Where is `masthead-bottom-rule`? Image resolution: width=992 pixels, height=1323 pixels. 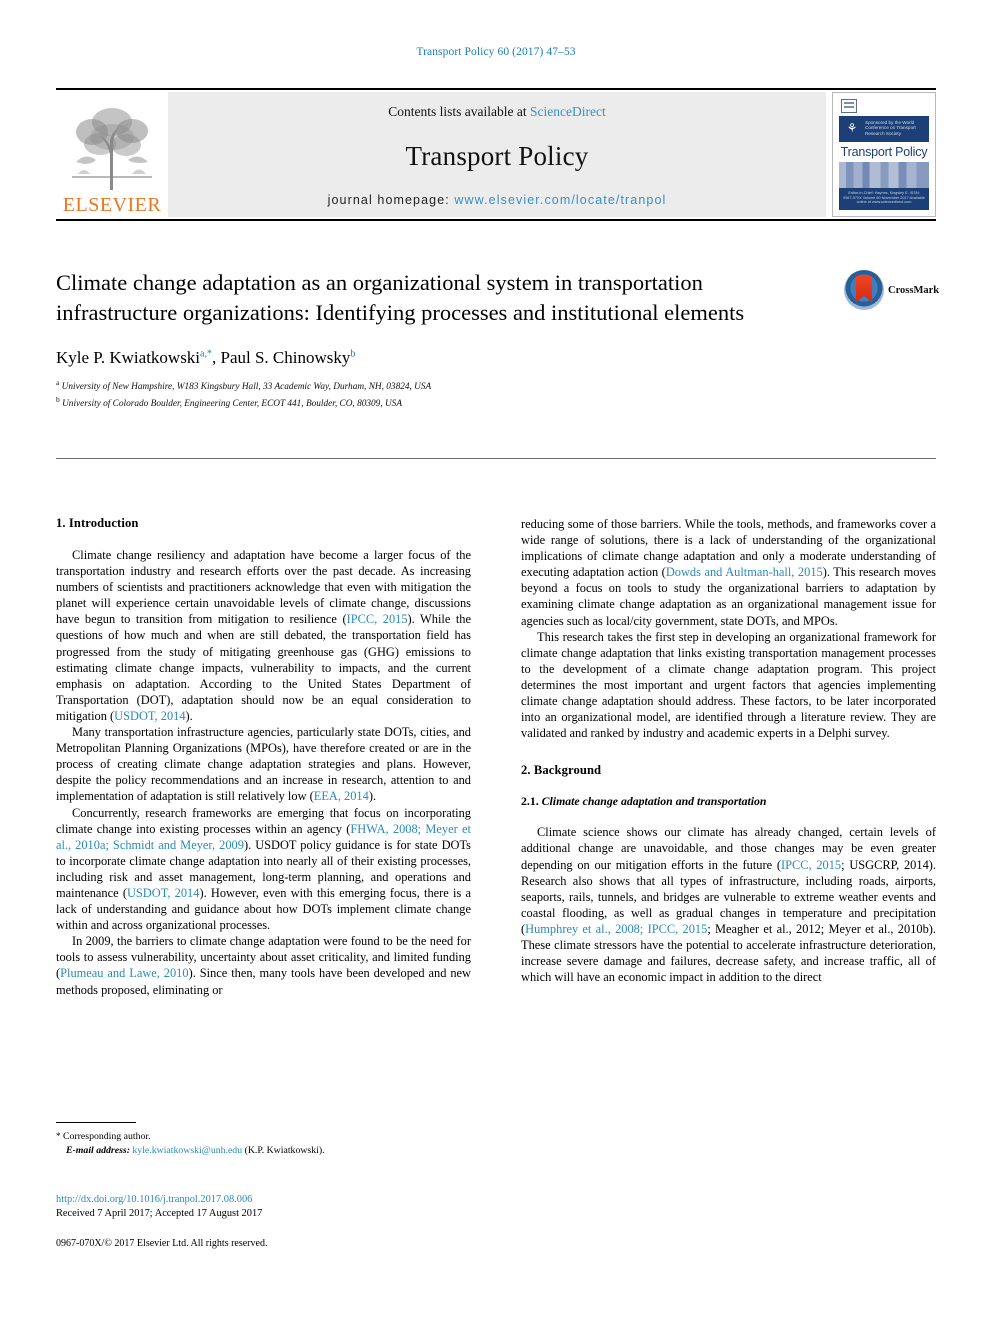
masthead-bottom-rule is located at coordinates (496, 220).